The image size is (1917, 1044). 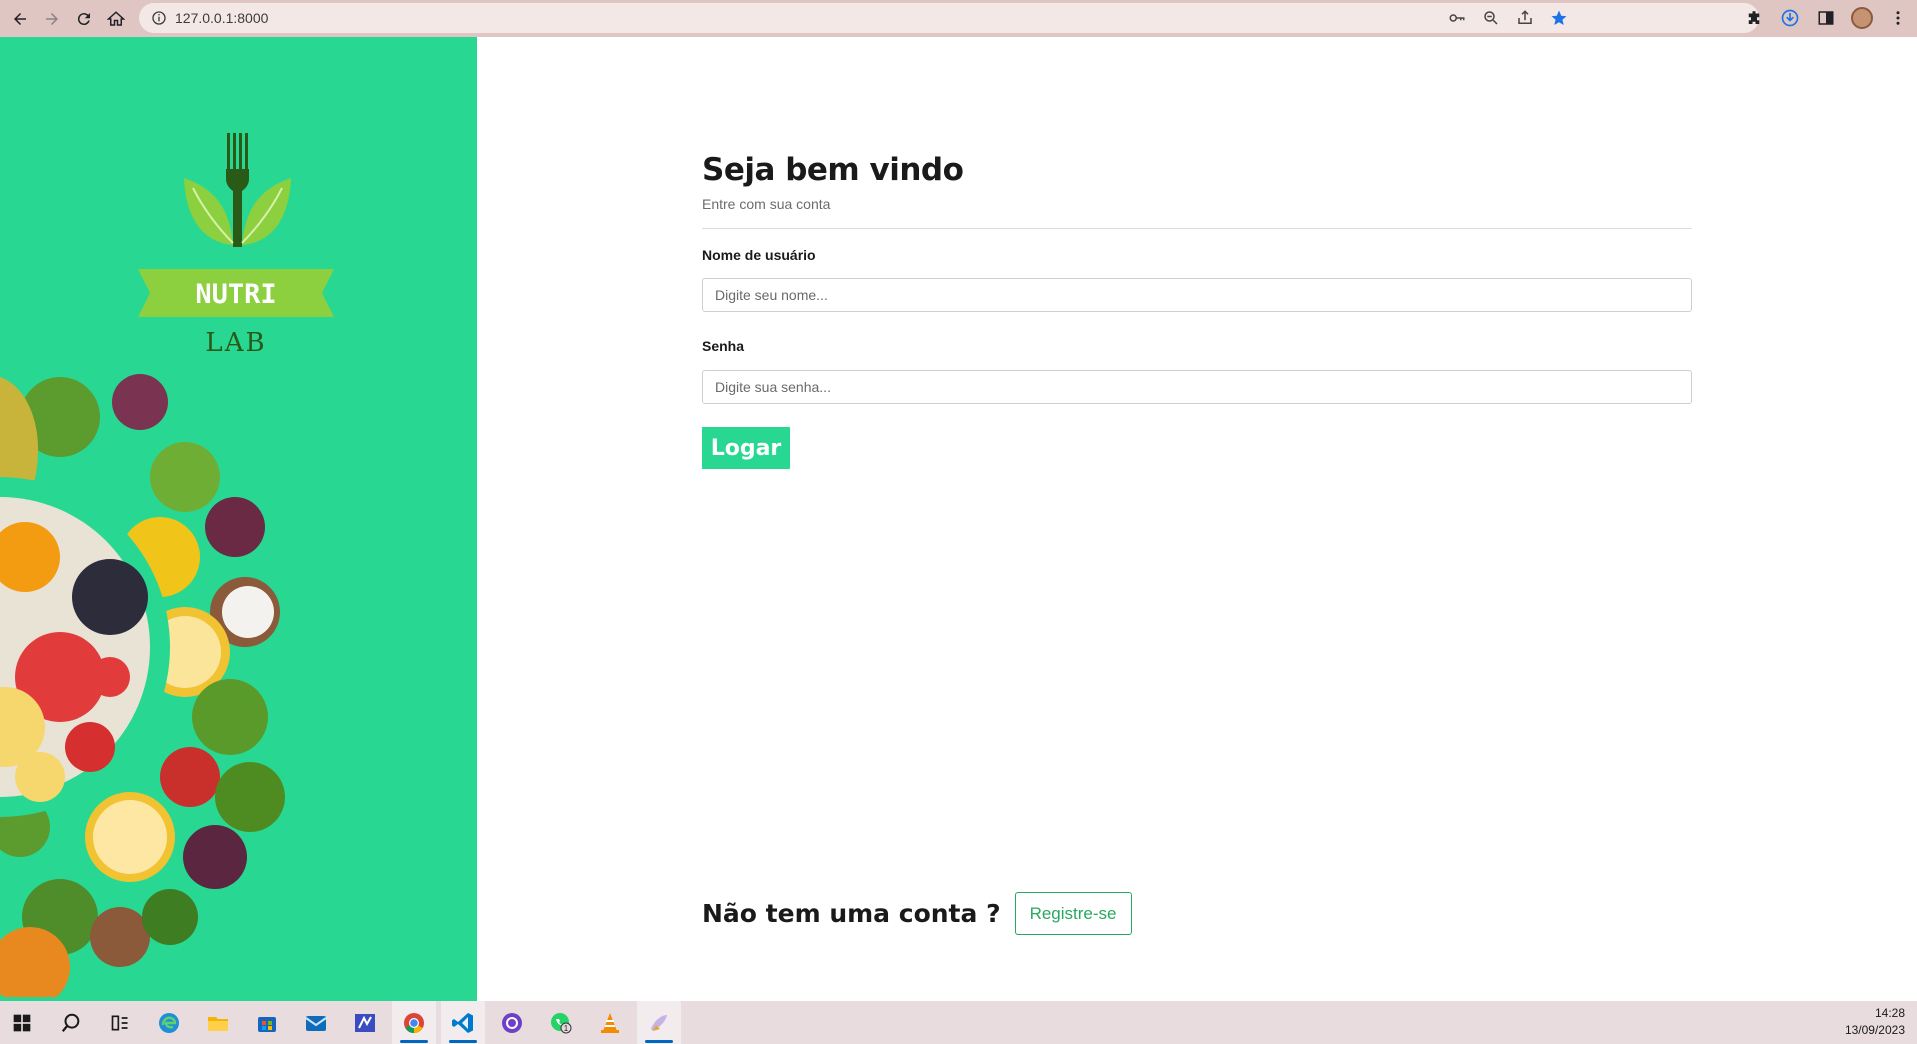 What do you see at coordinates (1525, 18) in the screenshot?
I see `share-icon` at bounding box center [1525, 18].